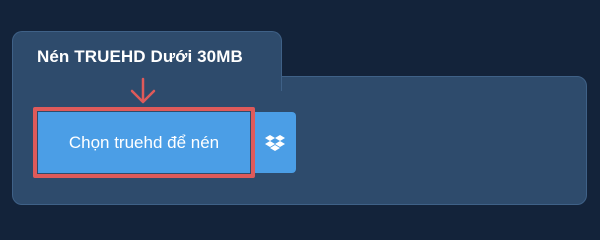 This screenshot has height=240, width=600. What do you see at coordinates (143, 90) in the screenshot?
I see `down-arrow-icon` at bounding box center [143, 90].